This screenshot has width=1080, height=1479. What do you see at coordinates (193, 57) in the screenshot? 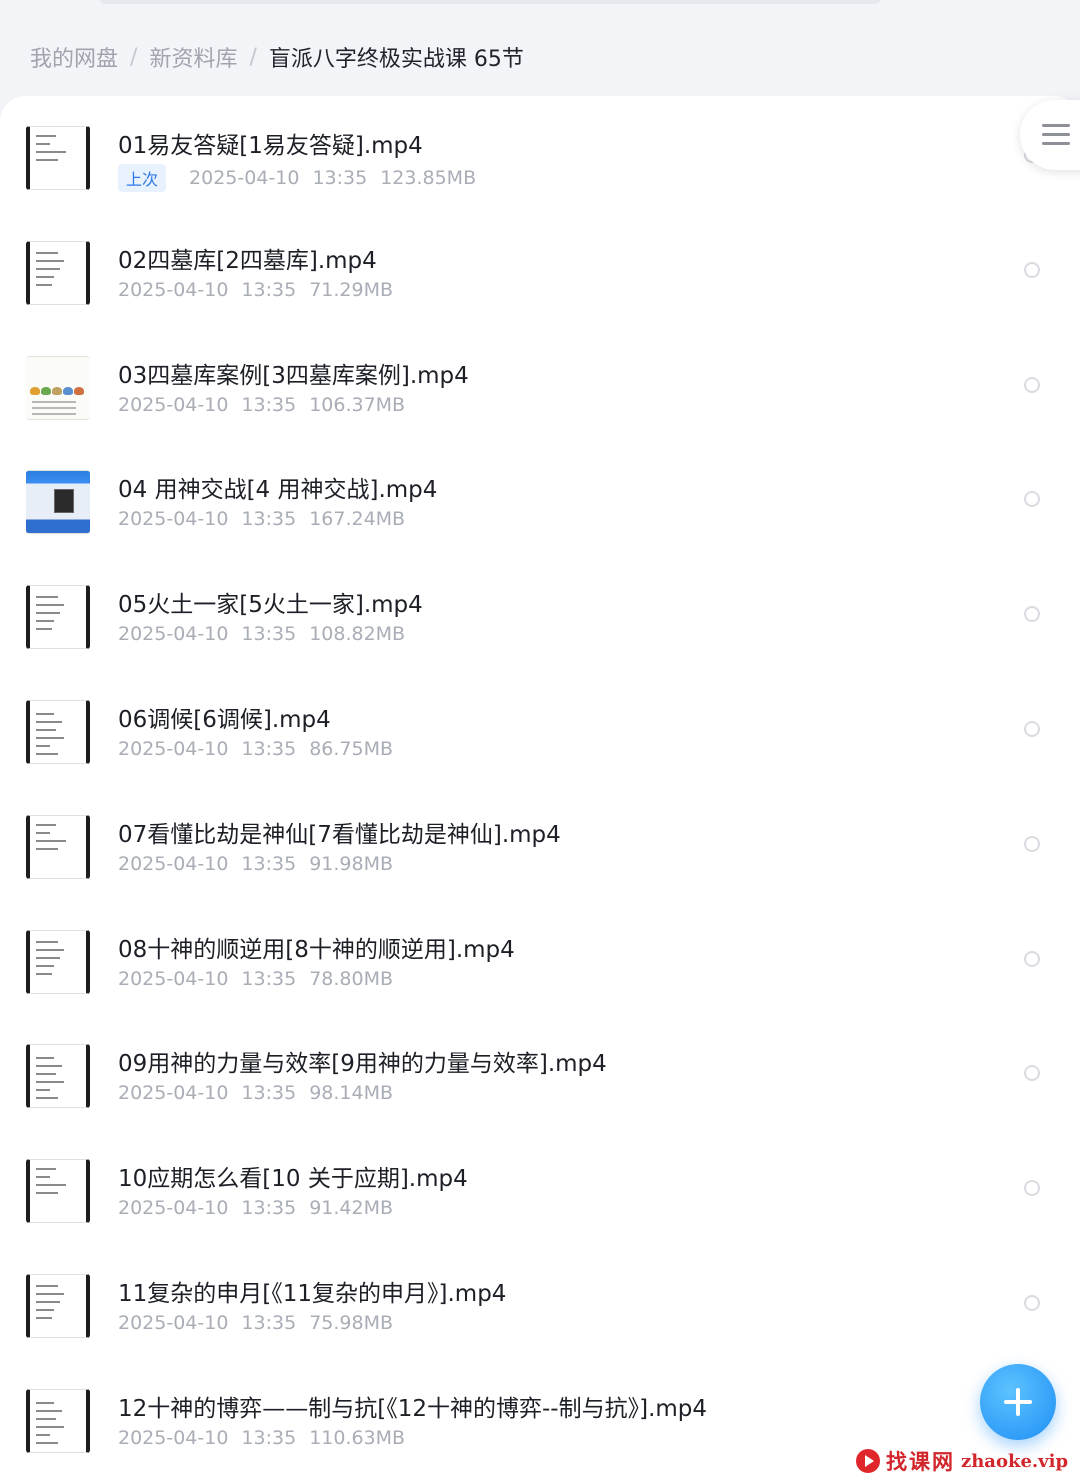
I see `breadcrumb-parent: 新资料库` at bounding box center [193, 57].